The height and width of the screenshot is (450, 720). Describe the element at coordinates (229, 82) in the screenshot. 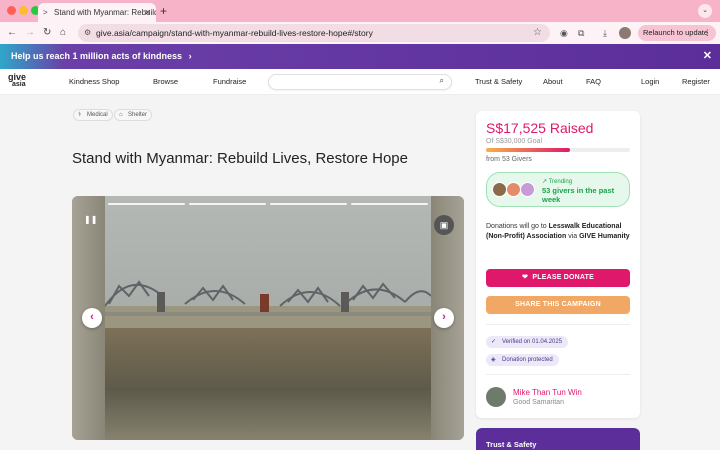

I see `nav-fundraise: Fundraise` at that location.